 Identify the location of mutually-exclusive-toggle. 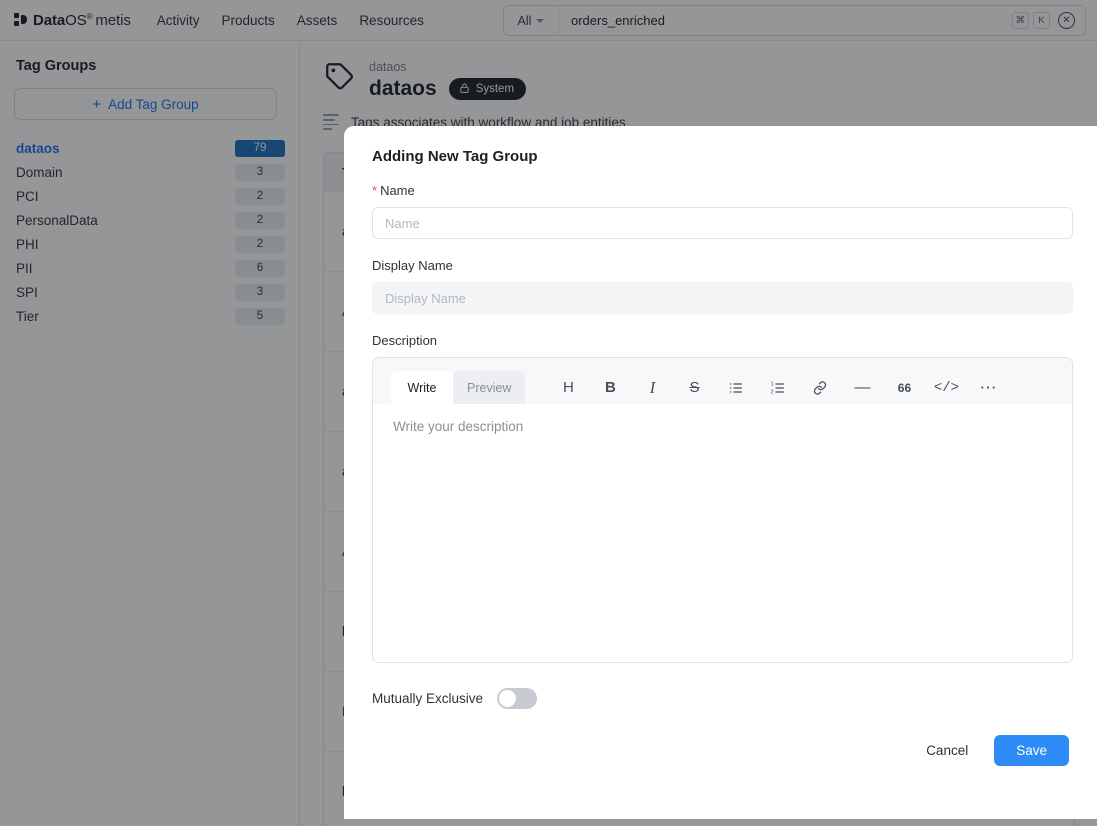
(517, 698).